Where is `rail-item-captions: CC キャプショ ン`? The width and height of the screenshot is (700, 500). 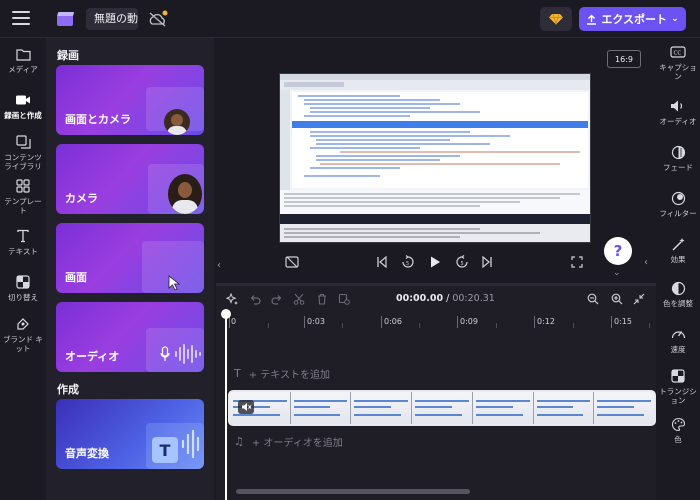 rail-item-captions: CC キャプショ ン is located at coordinates (678, 62).